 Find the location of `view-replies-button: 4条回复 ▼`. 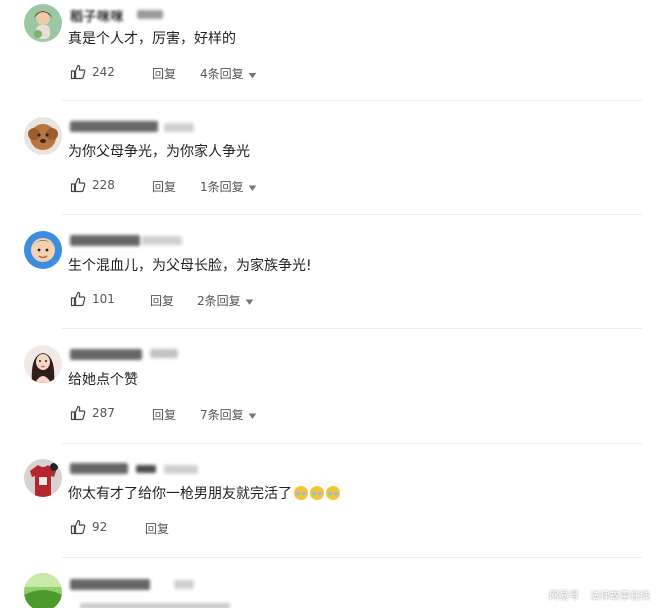

view-replies-button: 4条回复 ▼ is located at coordinates (228, 73).